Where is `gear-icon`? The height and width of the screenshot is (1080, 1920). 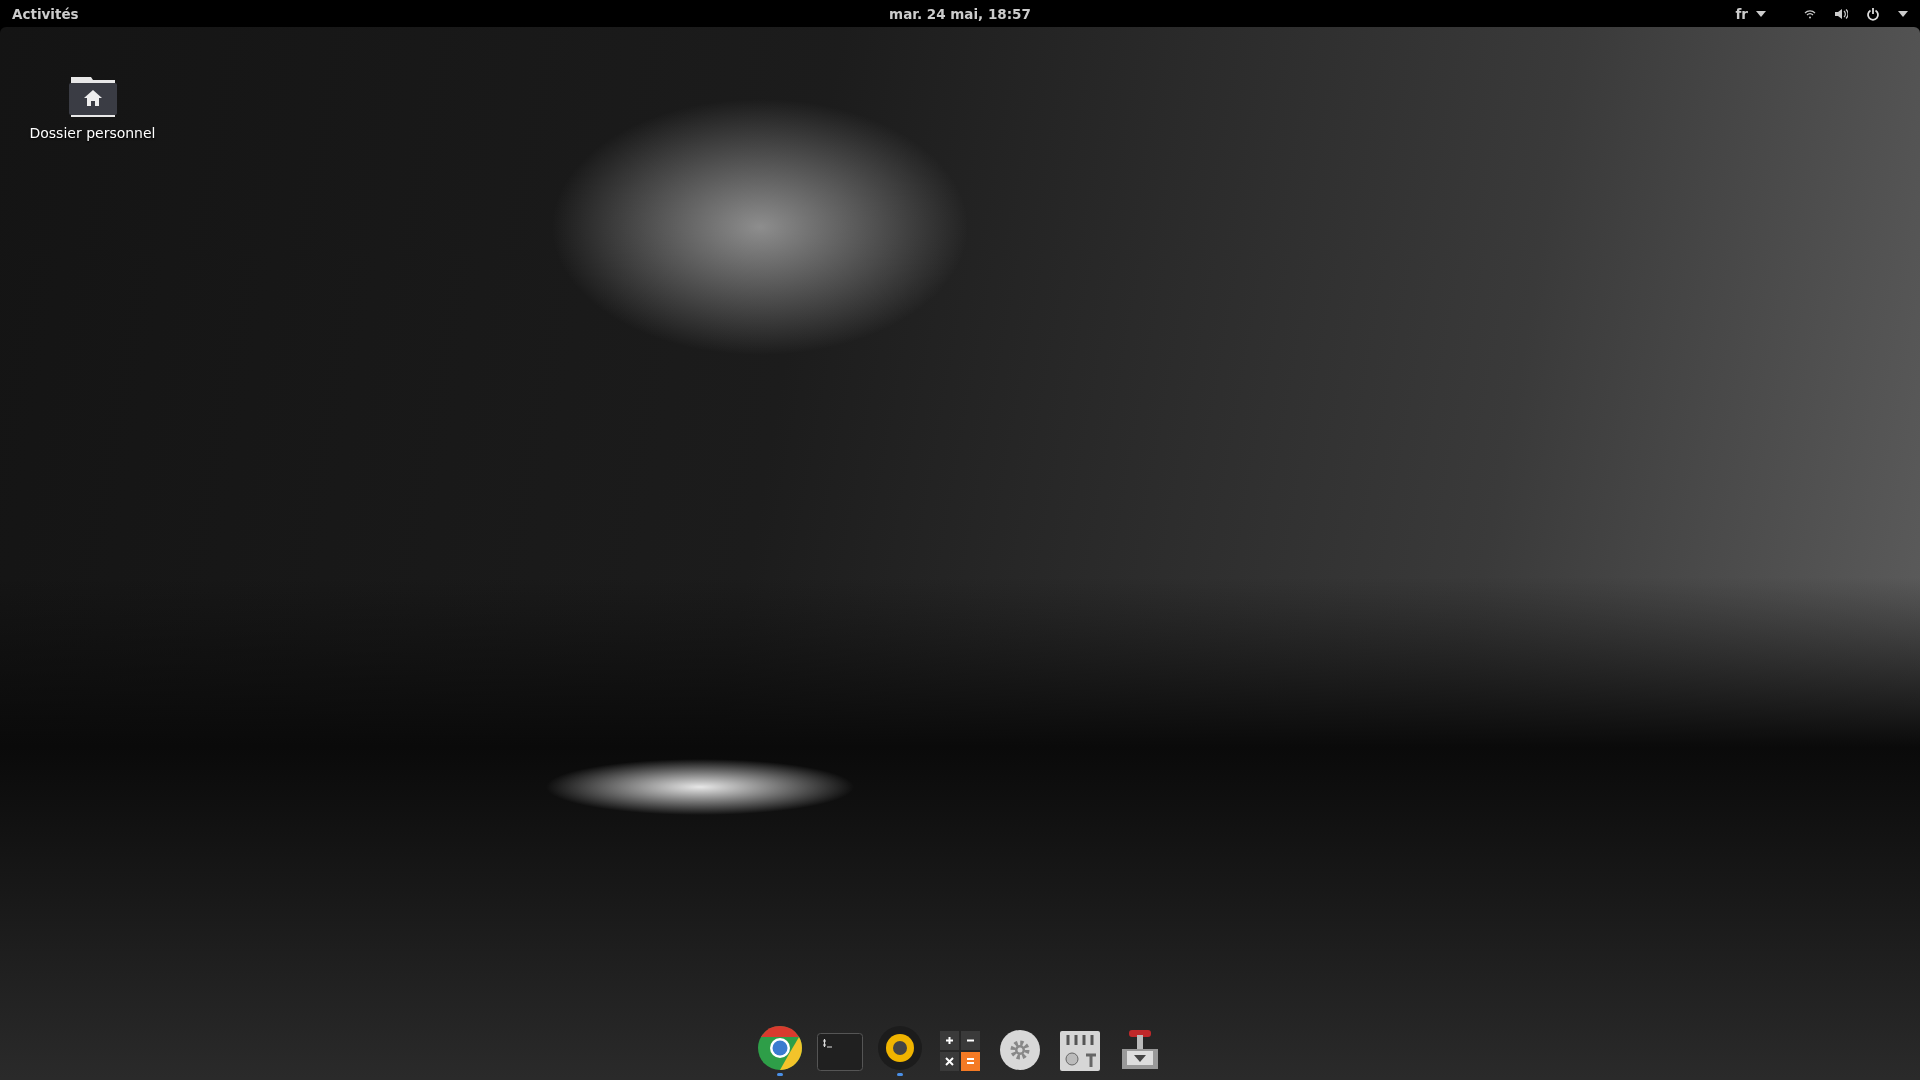 gear-icon is located at coordinates (1020, 1050).